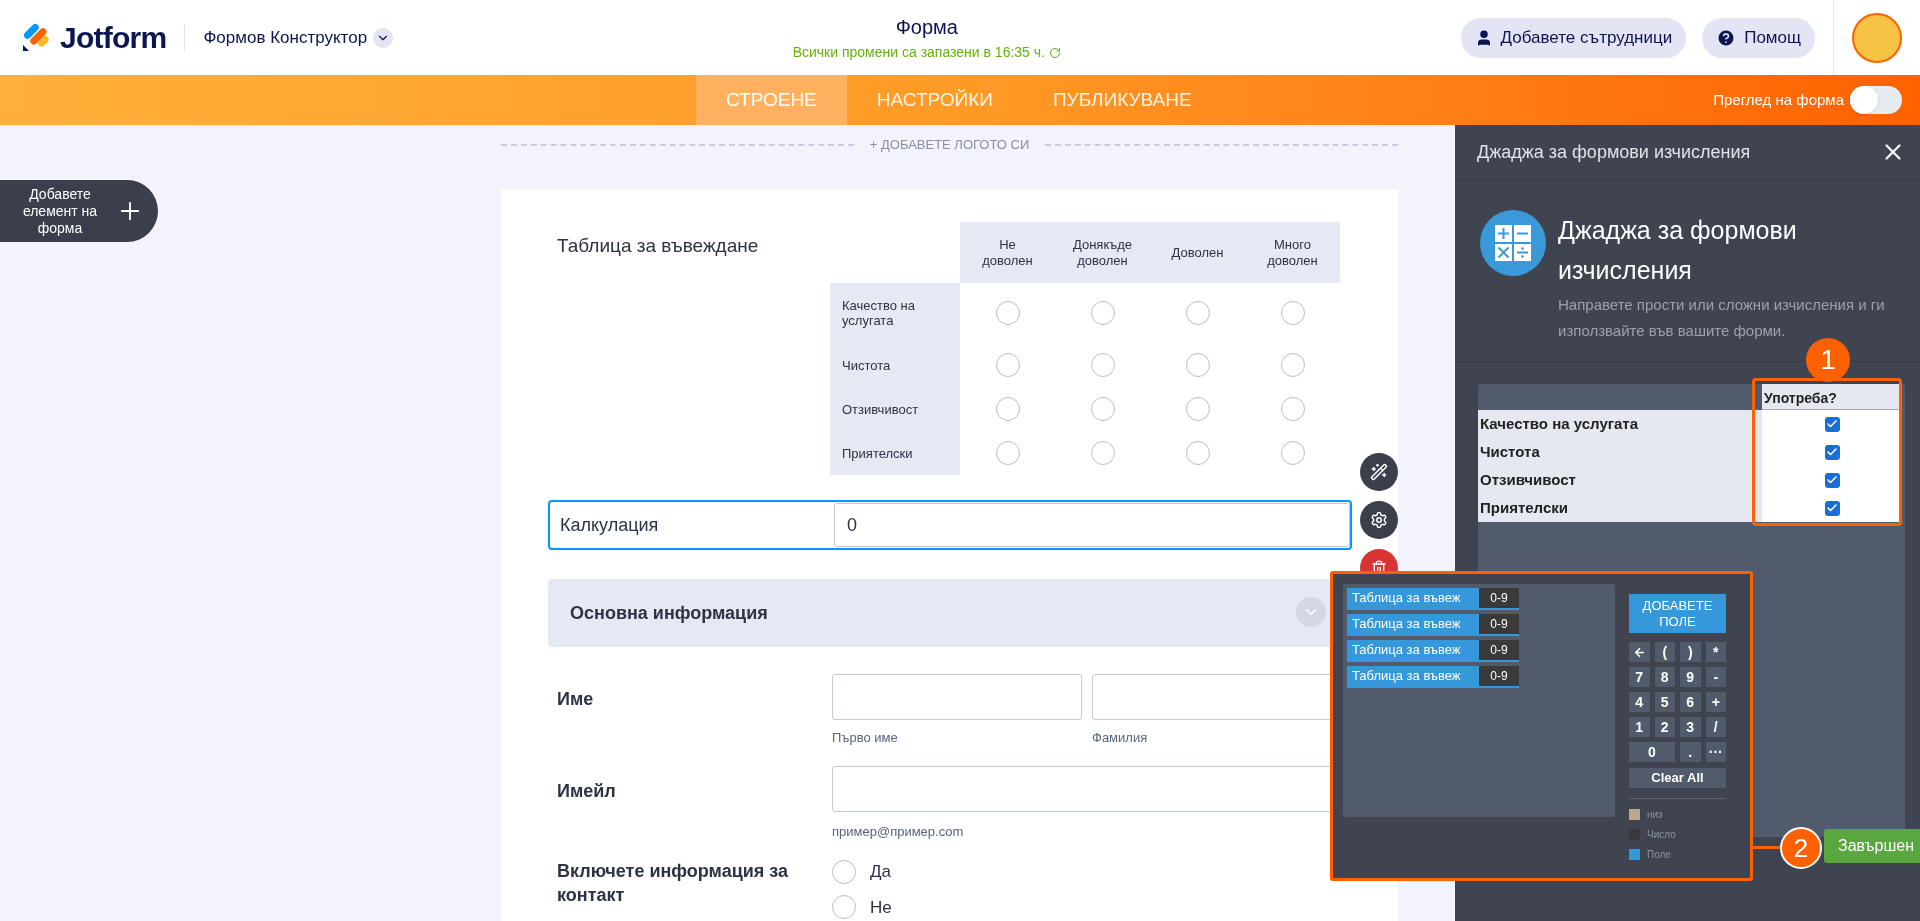  Describe the element at coordinates (926, 27) in the screenshot. I see `form-title: Форма` at that location.